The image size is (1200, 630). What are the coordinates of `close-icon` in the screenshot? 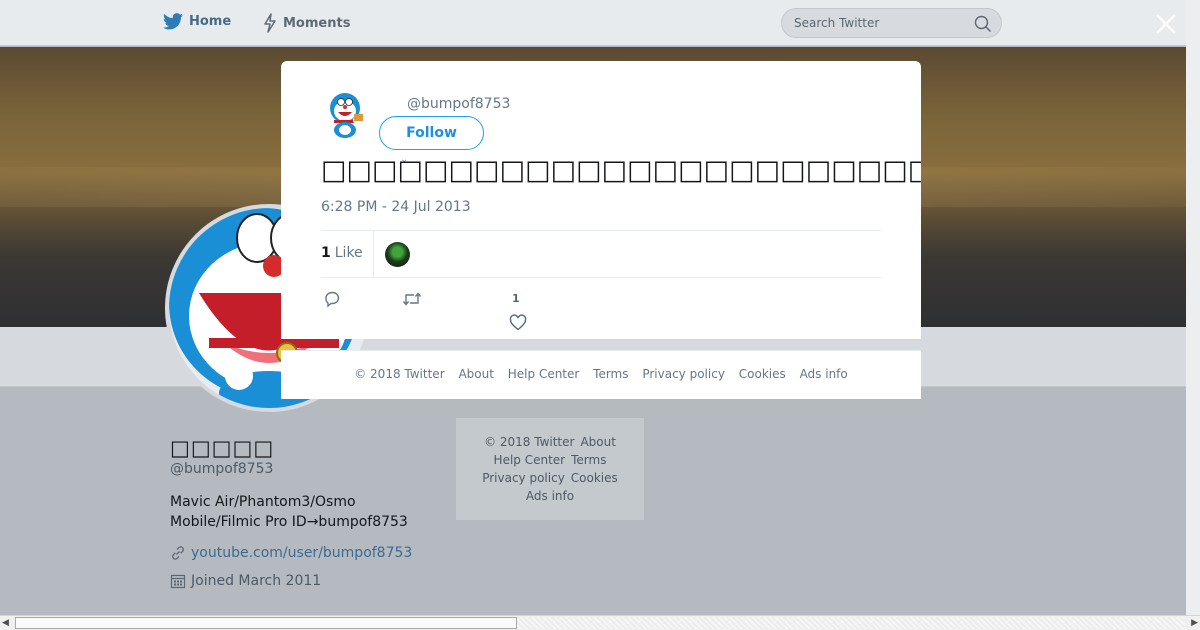 It's located at (1166, 24).